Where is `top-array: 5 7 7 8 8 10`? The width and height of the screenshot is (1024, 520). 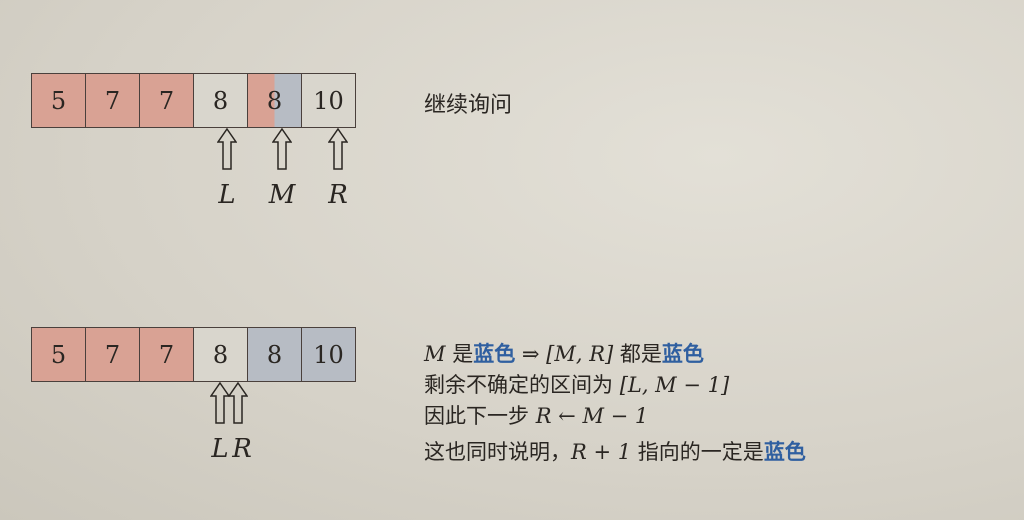
top-array: 5 7 7 8 8 10 is located at coordinates (193, 100).